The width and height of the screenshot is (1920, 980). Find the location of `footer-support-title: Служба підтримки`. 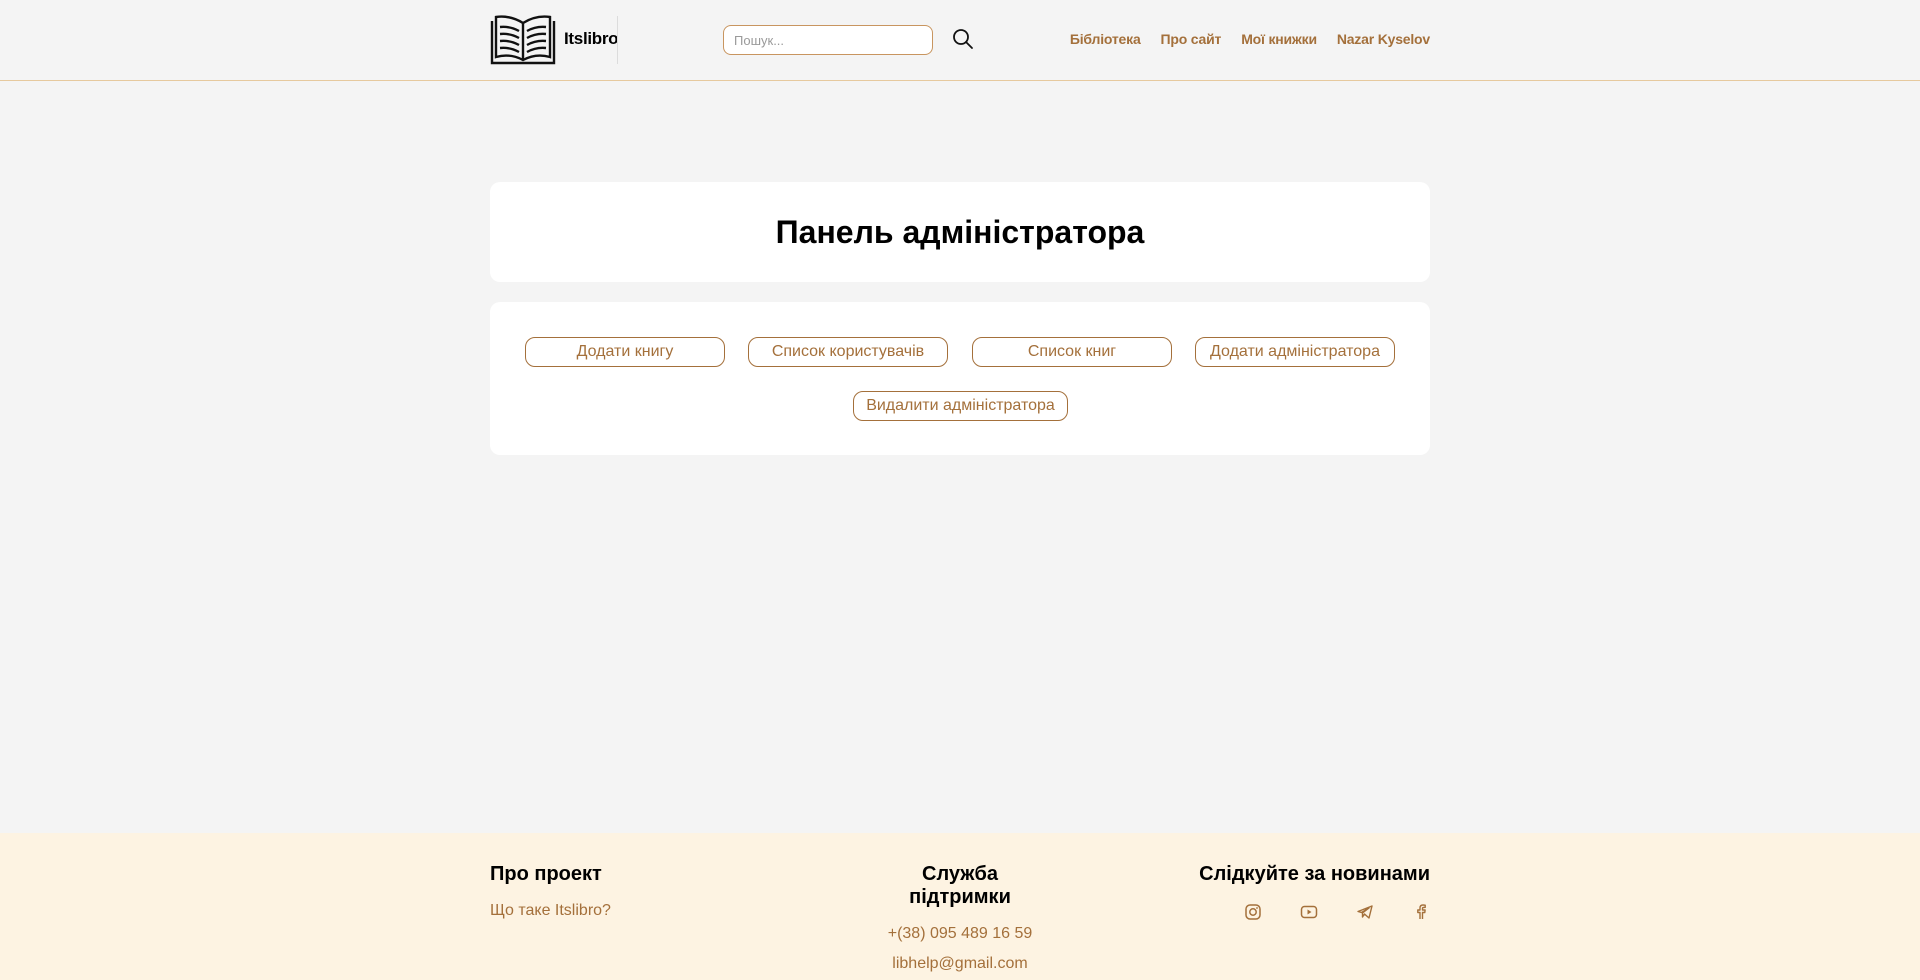

footer-support-title: Служба підтримки is located at coordinates (960, 885).